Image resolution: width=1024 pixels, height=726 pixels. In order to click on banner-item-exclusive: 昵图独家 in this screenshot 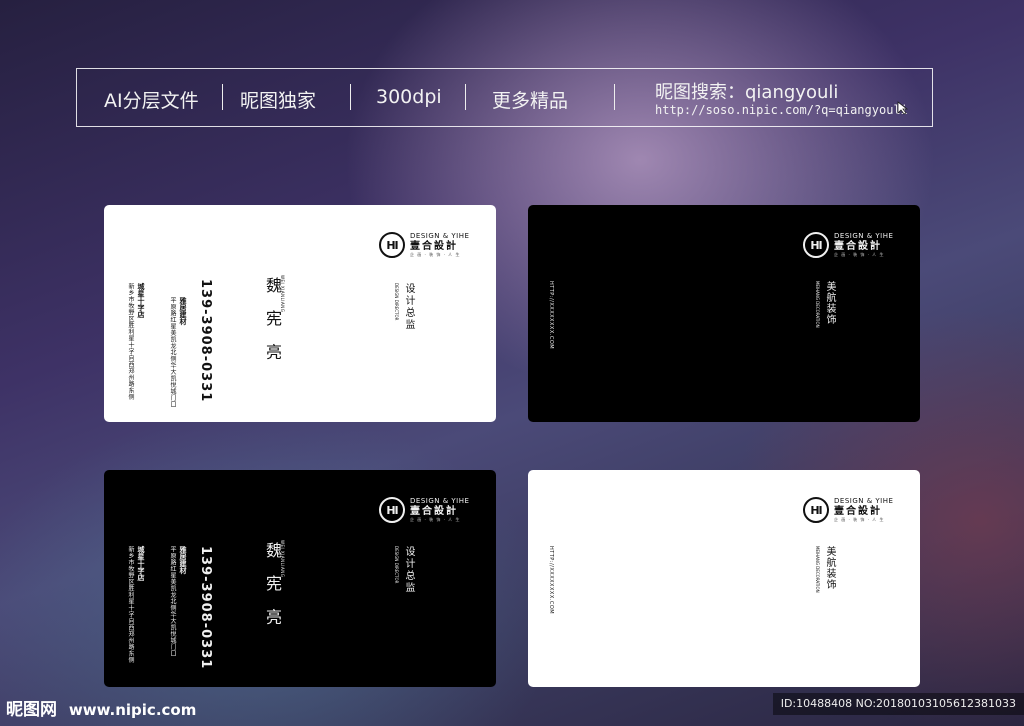, I will do `click(278, 101)`.